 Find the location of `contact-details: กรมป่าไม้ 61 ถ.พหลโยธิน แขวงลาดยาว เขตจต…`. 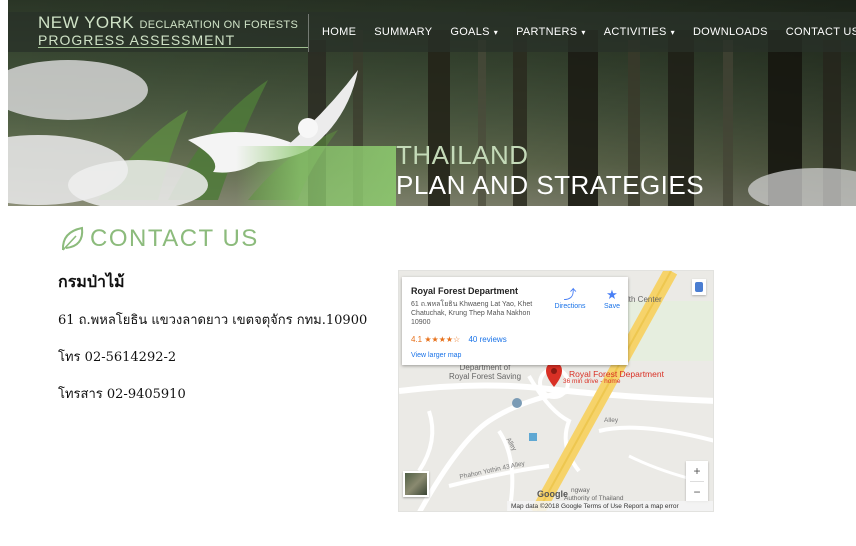

contact-details: กรมป่าไม้ 61 ถ.พหลโยธิน แขวงลาดยาว เขตจต… is located at coordinates (218, 345).